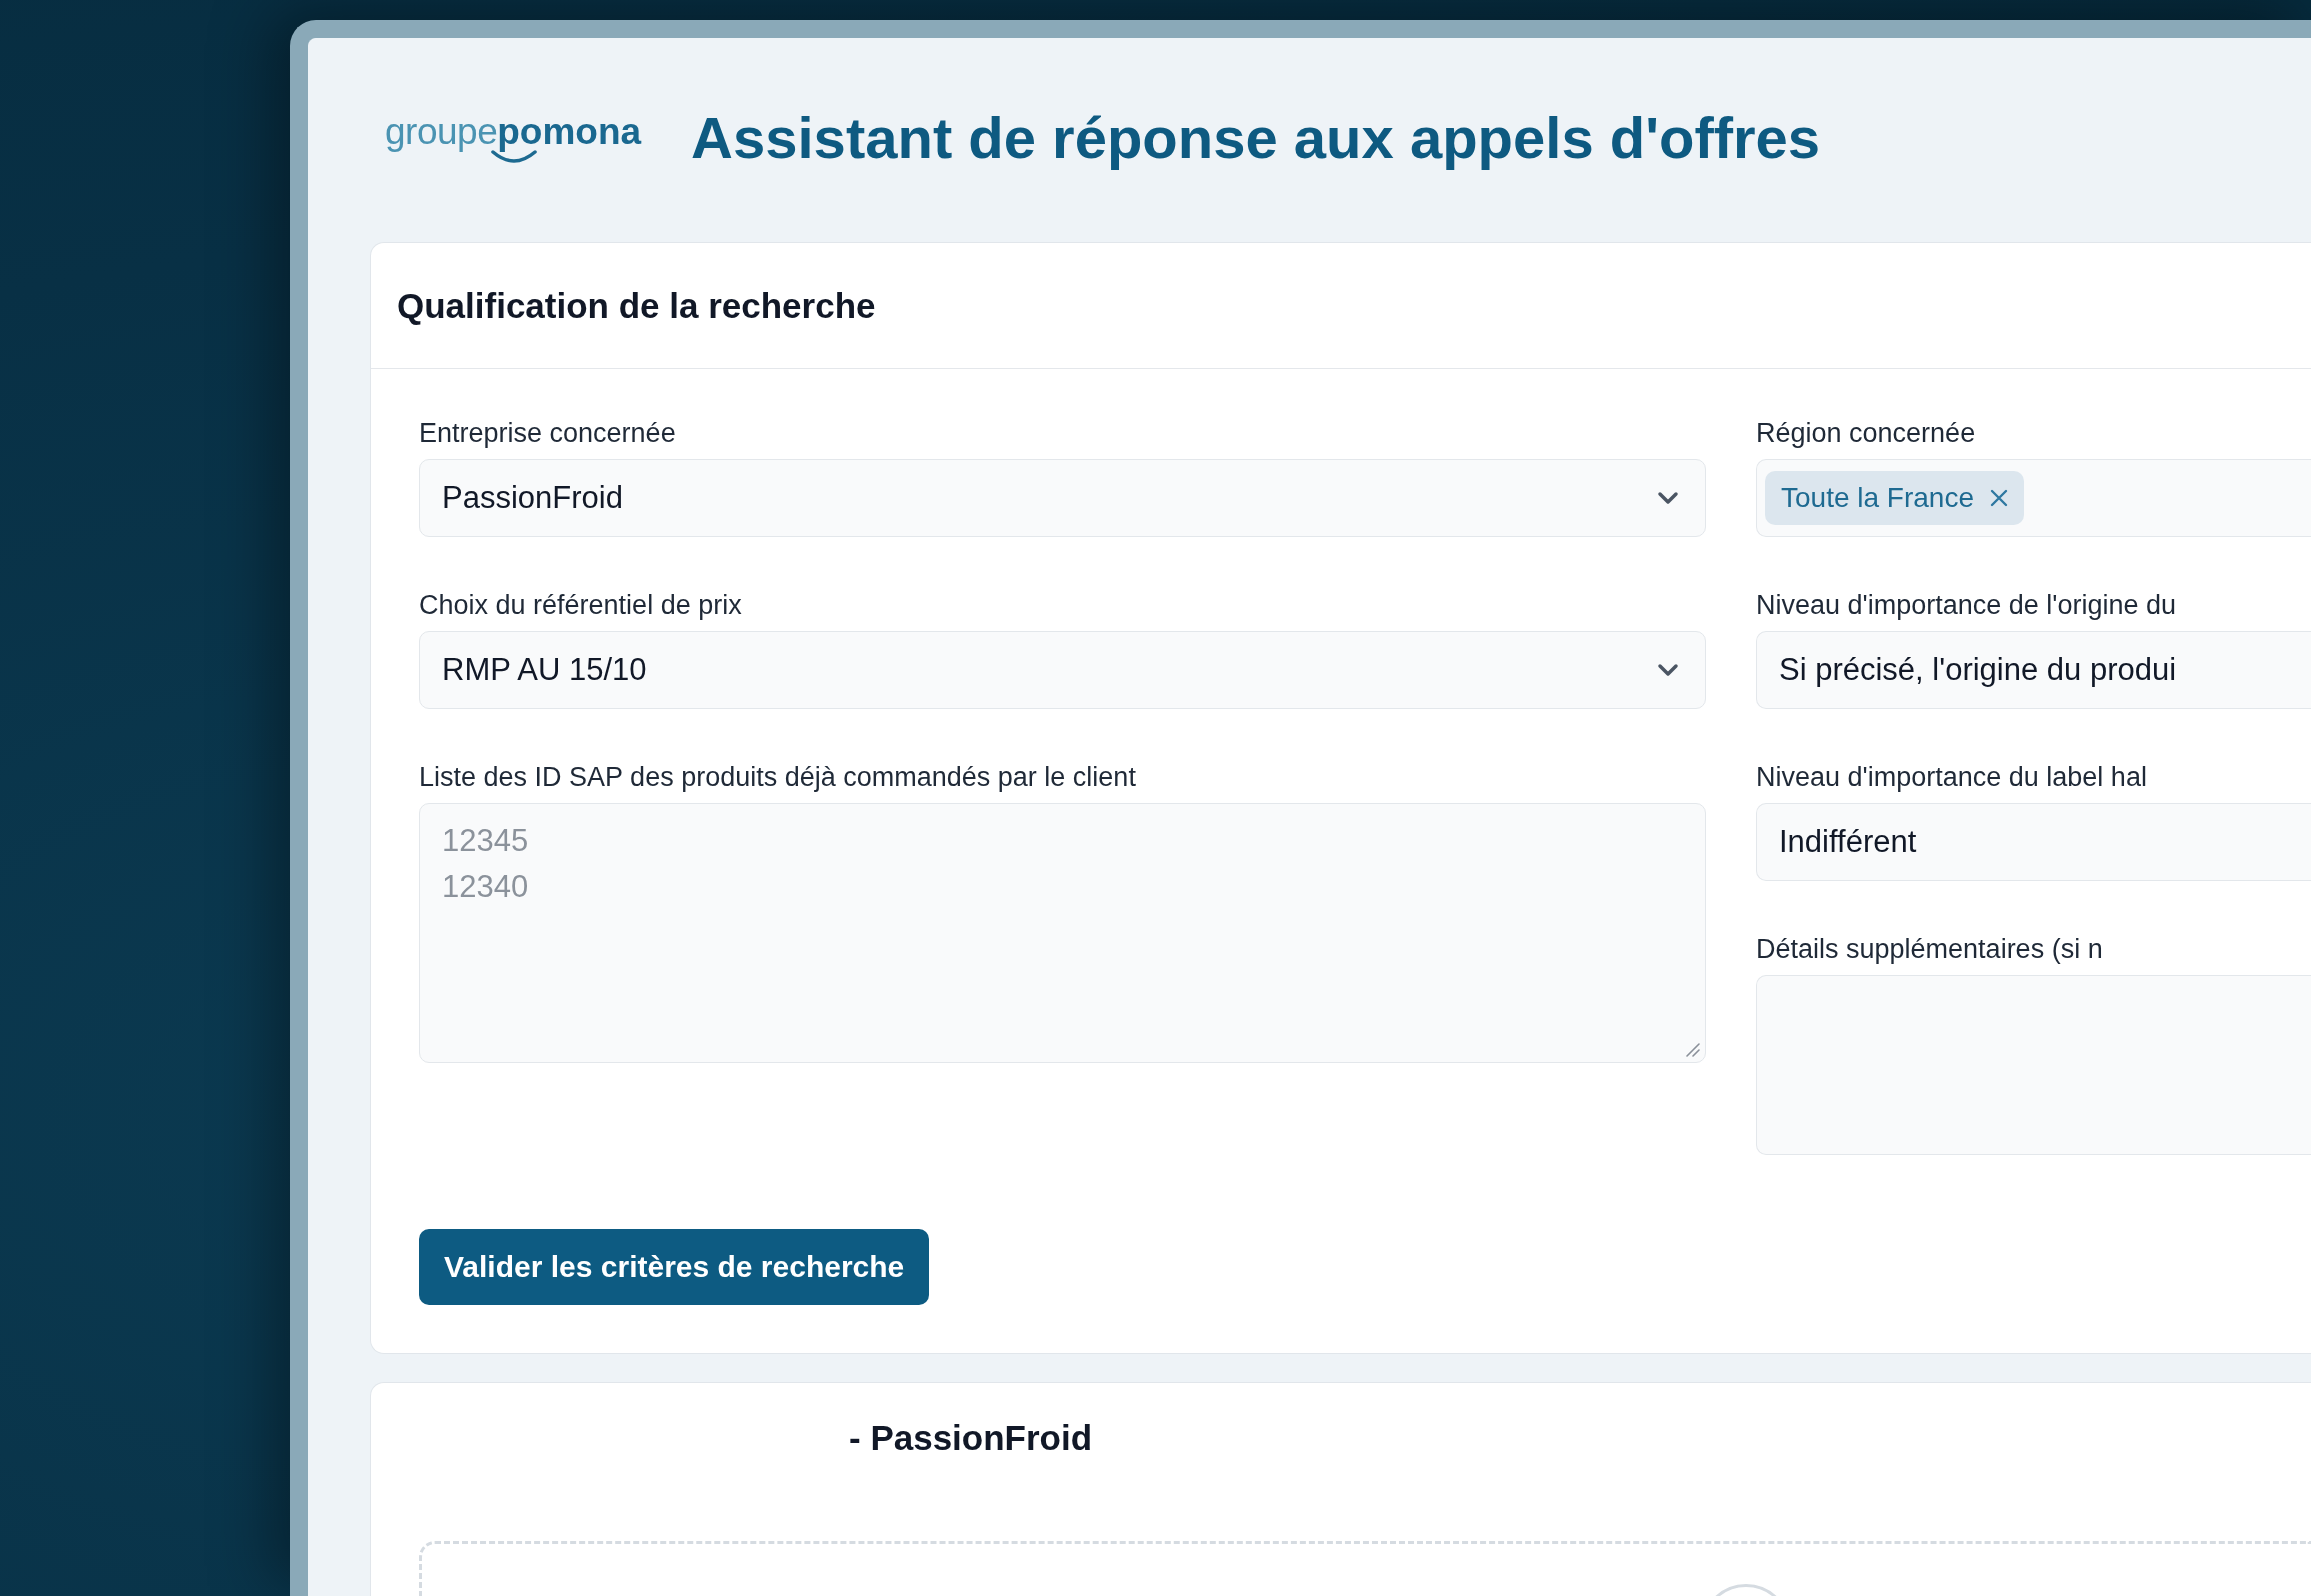 This screenshot has width=2311, height=1596. I want to click on card-title: - PassionFroid, so click(971, 1438).